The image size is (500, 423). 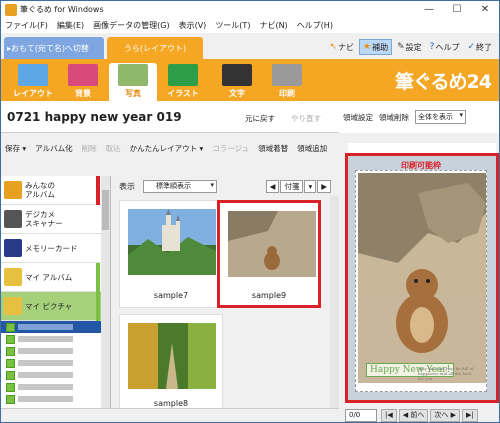 What do you see at coordinates (155, 48) in the screenshot?
I see `back-layout-tab: うら(レイアウト)` at bounding box center [155, 48].